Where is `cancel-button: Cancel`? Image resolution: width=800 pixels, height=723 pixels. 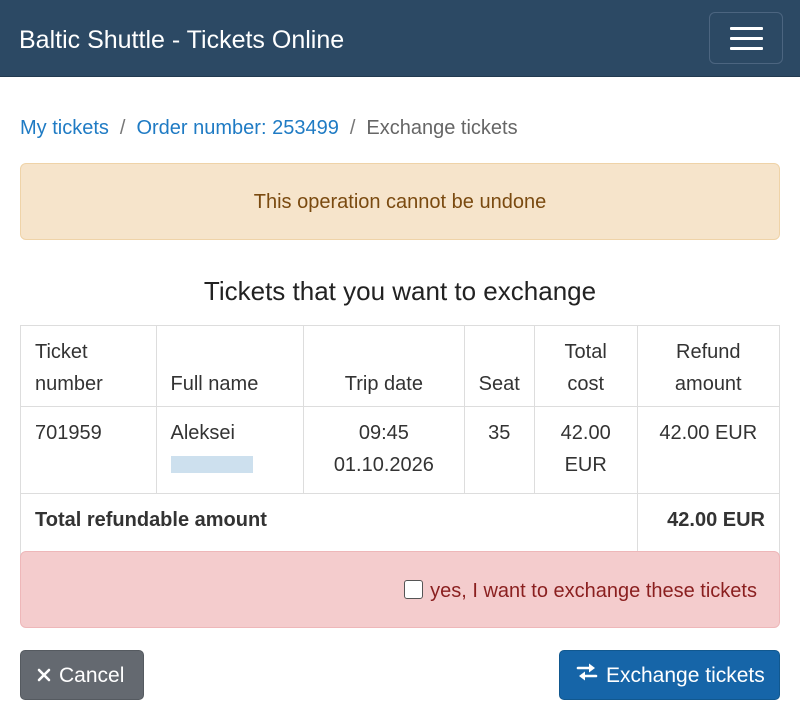 cancel-button: Cancel is located at coordinates (82, 675).